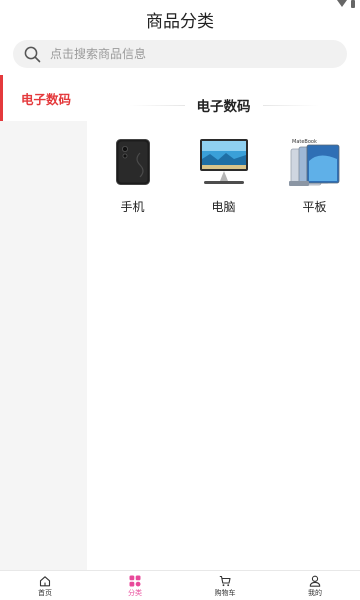 This screenshot has width=360, height=600. What do you see at coordinates (315, 162) in the screenshot?
I see `tablet-image: MateBook` at bounding box center [315, 162].